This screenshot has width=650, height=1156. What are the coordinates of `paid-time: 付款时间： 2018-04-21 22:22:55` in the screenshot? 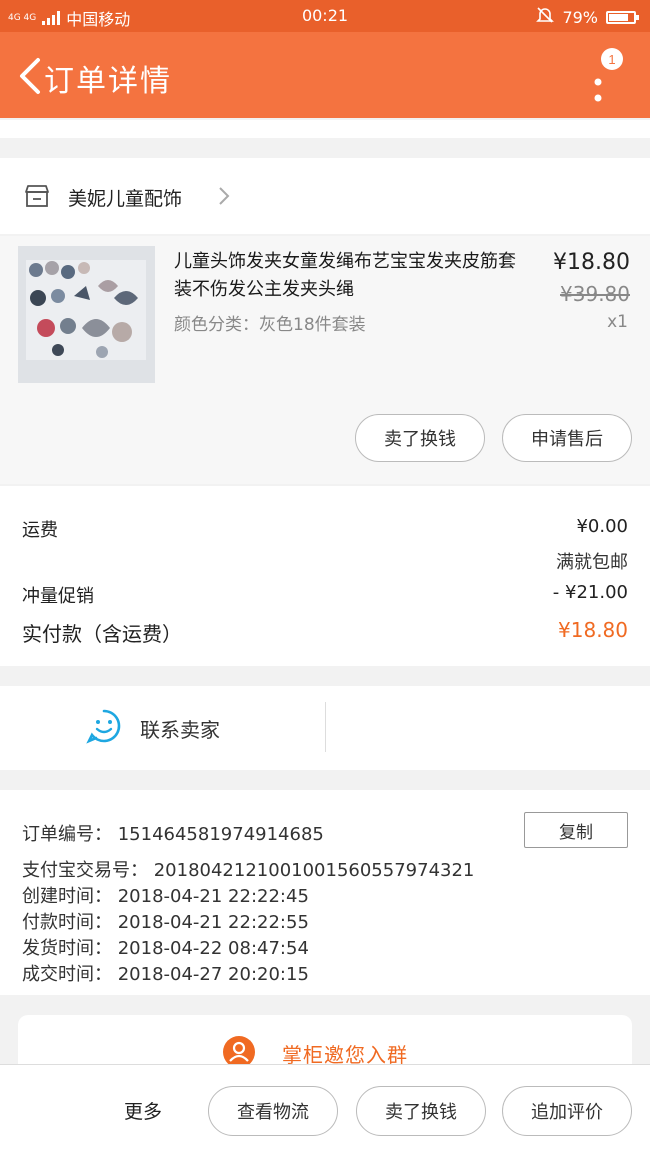 It's located at (165, 922).